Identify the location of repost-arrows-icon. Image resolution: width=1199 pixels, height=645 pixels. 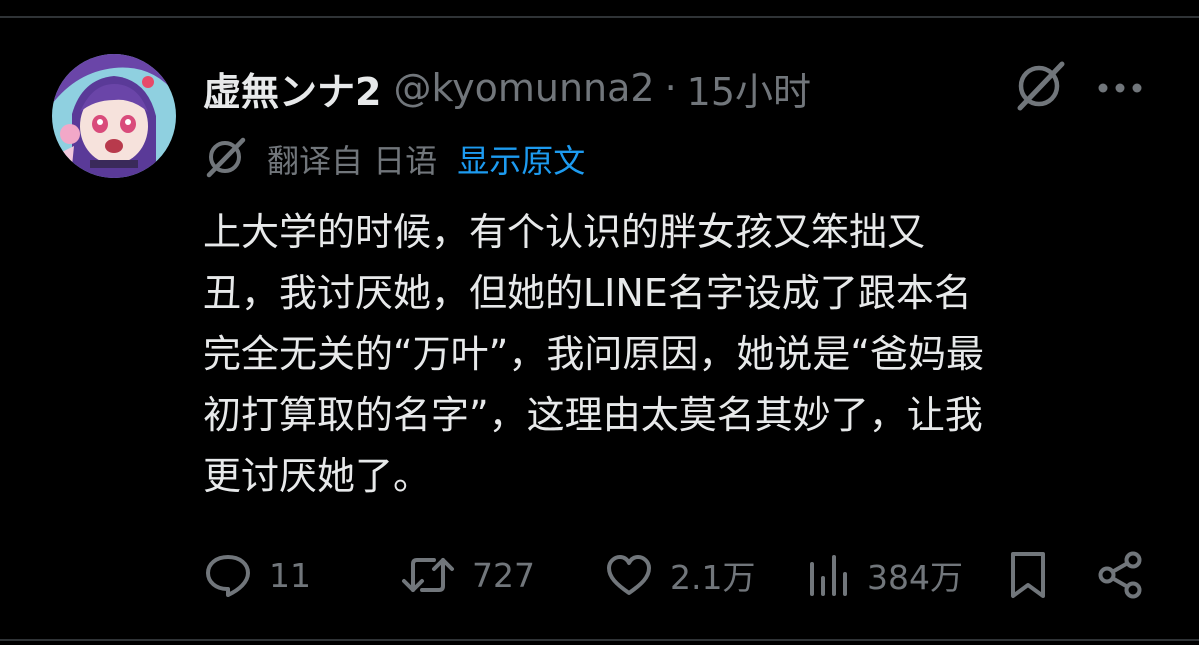
(428, 575).